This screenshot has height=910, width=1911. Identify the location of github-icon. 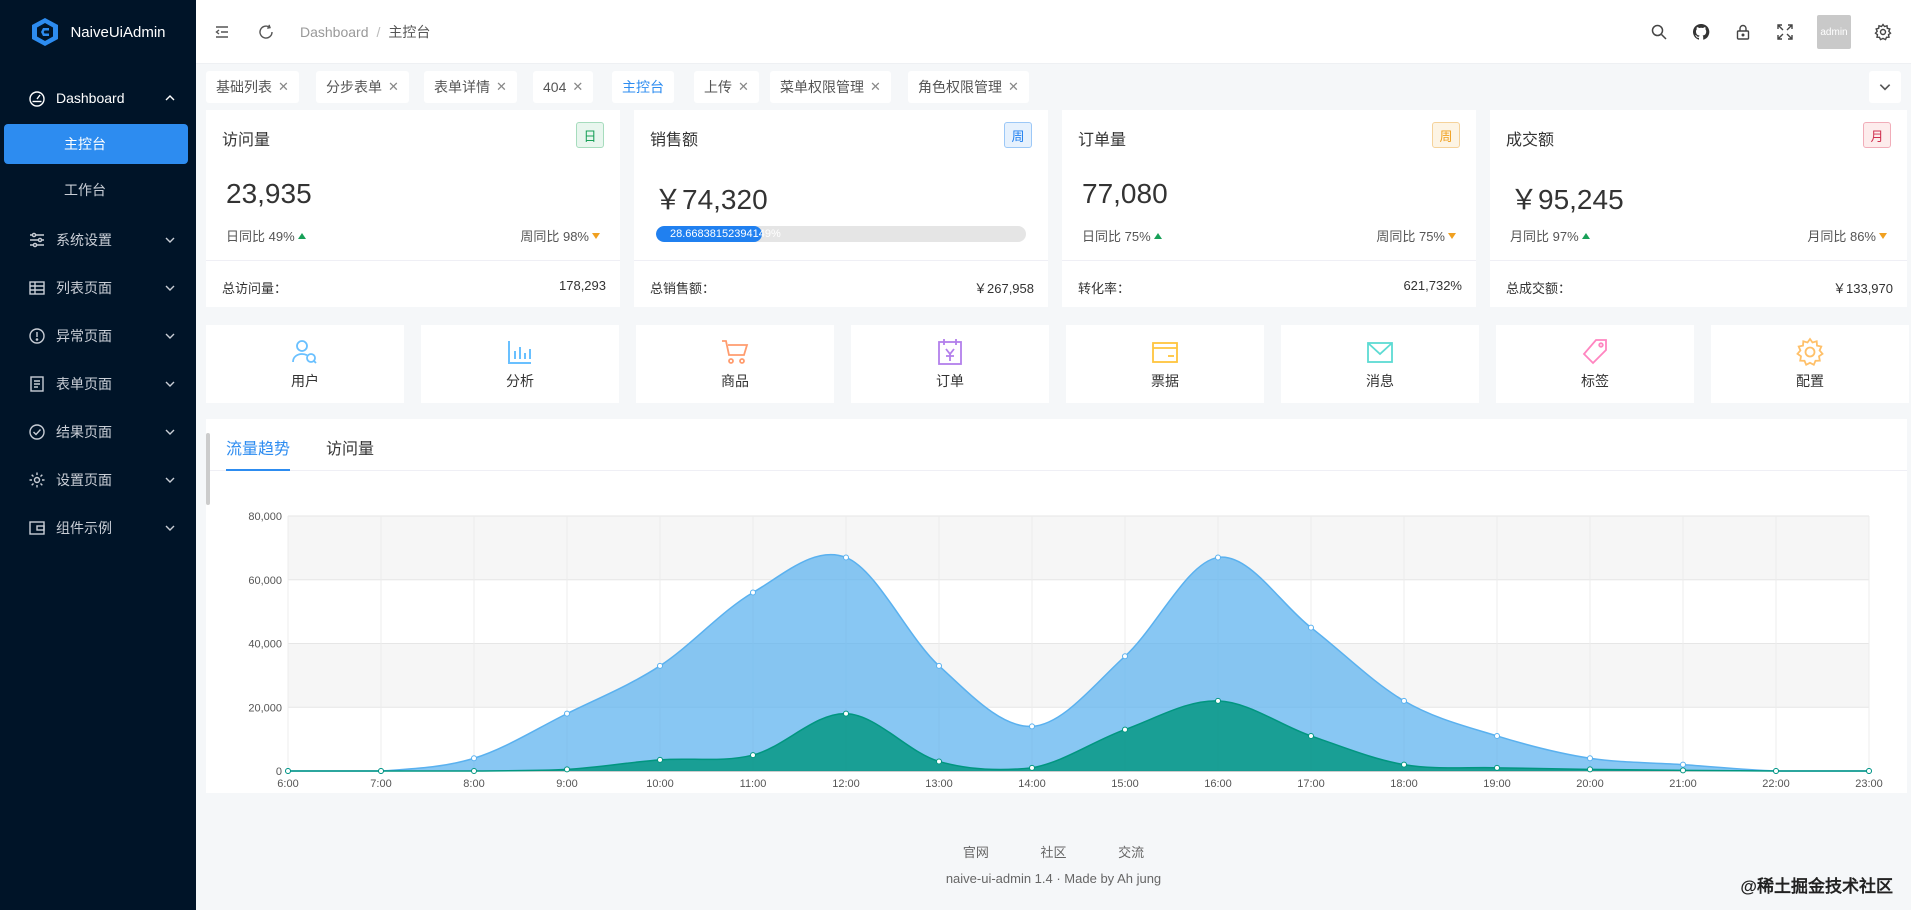
(1701, 32).